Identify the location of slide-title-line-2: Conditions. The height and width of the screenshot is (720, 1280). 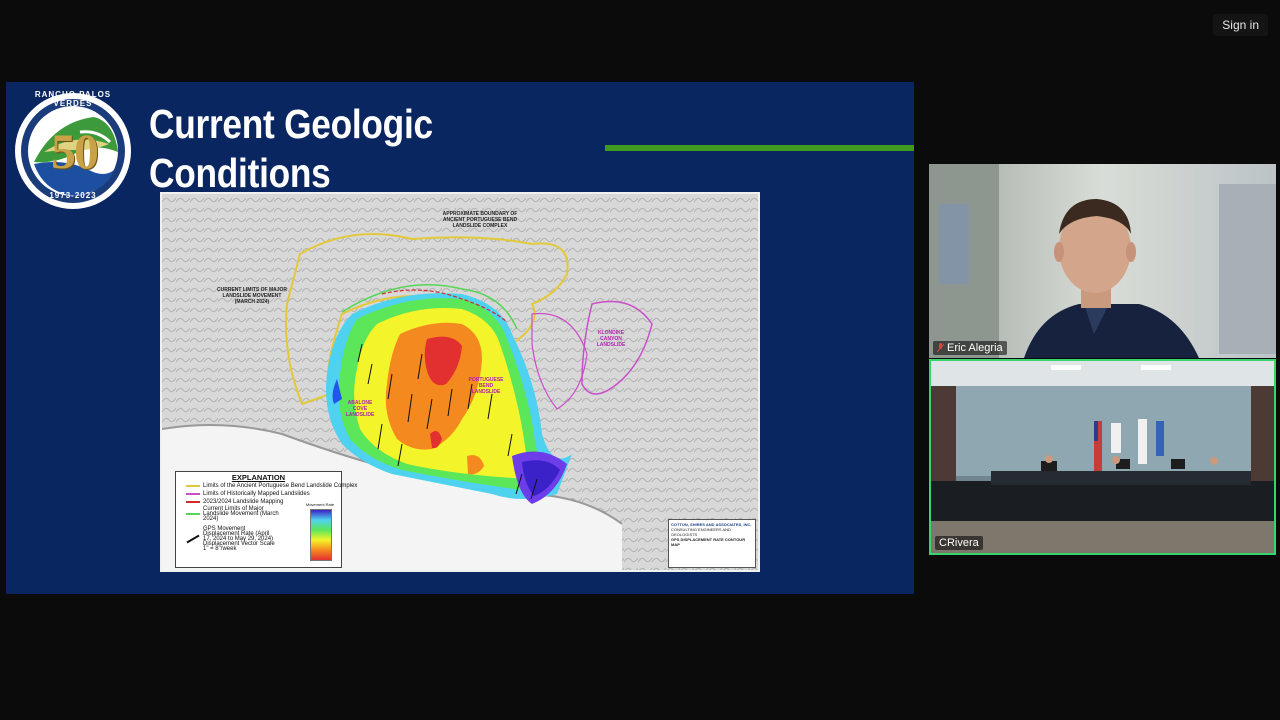
(240, 173).